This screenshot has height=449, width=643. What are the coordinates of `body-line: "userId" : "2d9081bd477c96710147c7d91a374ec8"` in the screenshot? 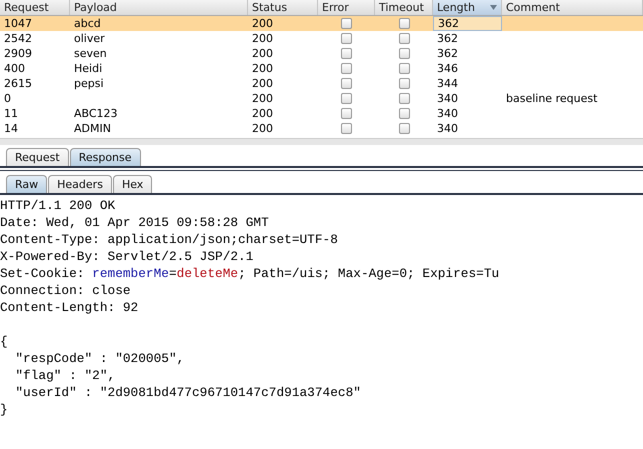 It's located at (187, 392).